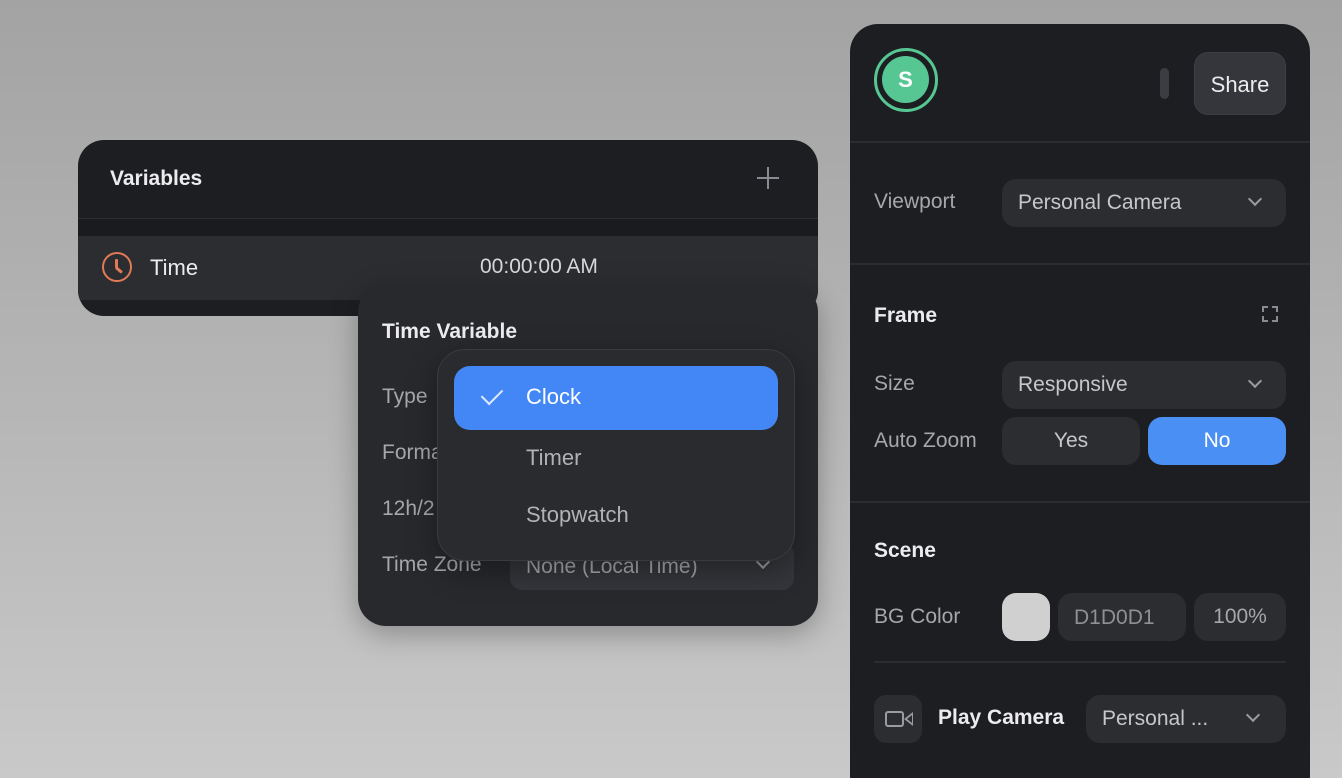 Image resolution: width=1342 pixels, height=778 pixels. Describe the element at coordinates (915, 201) in the screenshot. I see `viewport-label: Viewport` at that location.